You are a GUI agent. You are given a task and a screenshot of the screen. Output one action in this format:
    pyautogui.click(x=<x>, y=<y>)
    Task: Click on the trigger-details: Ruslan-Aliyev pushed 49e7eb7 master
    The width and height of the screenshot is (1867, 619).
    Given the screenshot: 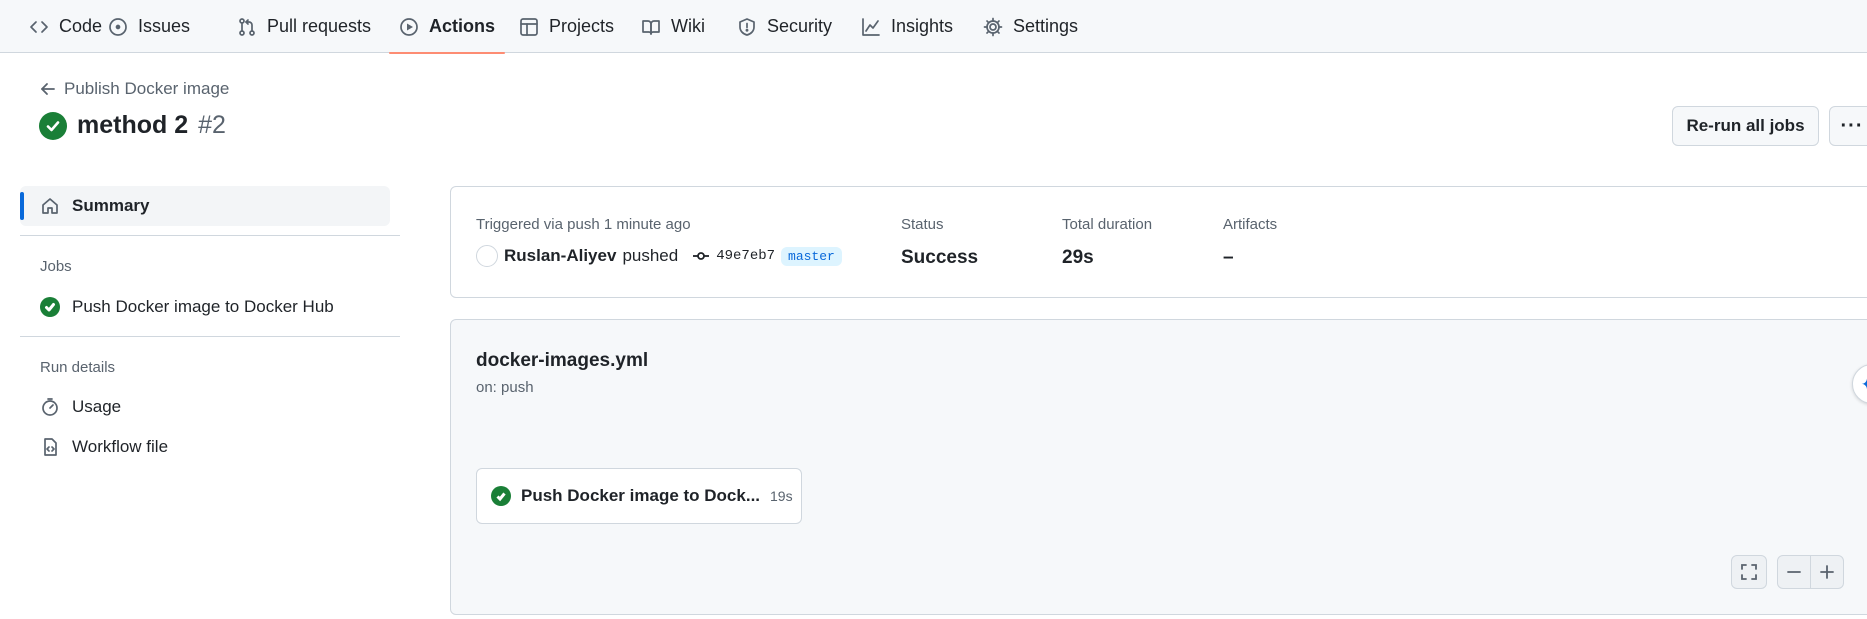 What is the action you would take?
    pyautogui.click(x=659, y=256)
    